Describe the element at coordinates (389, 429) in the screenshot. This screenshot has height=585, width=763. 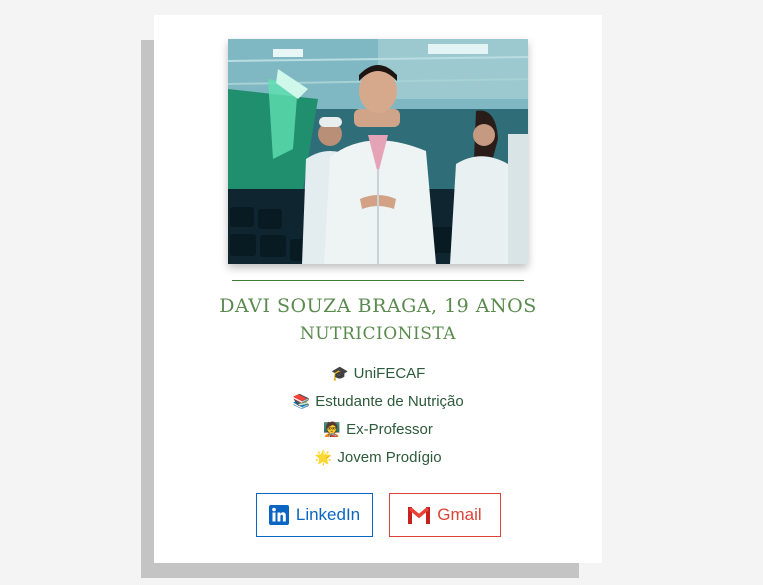
I see `fact-text: Ex-Professor` at that location.